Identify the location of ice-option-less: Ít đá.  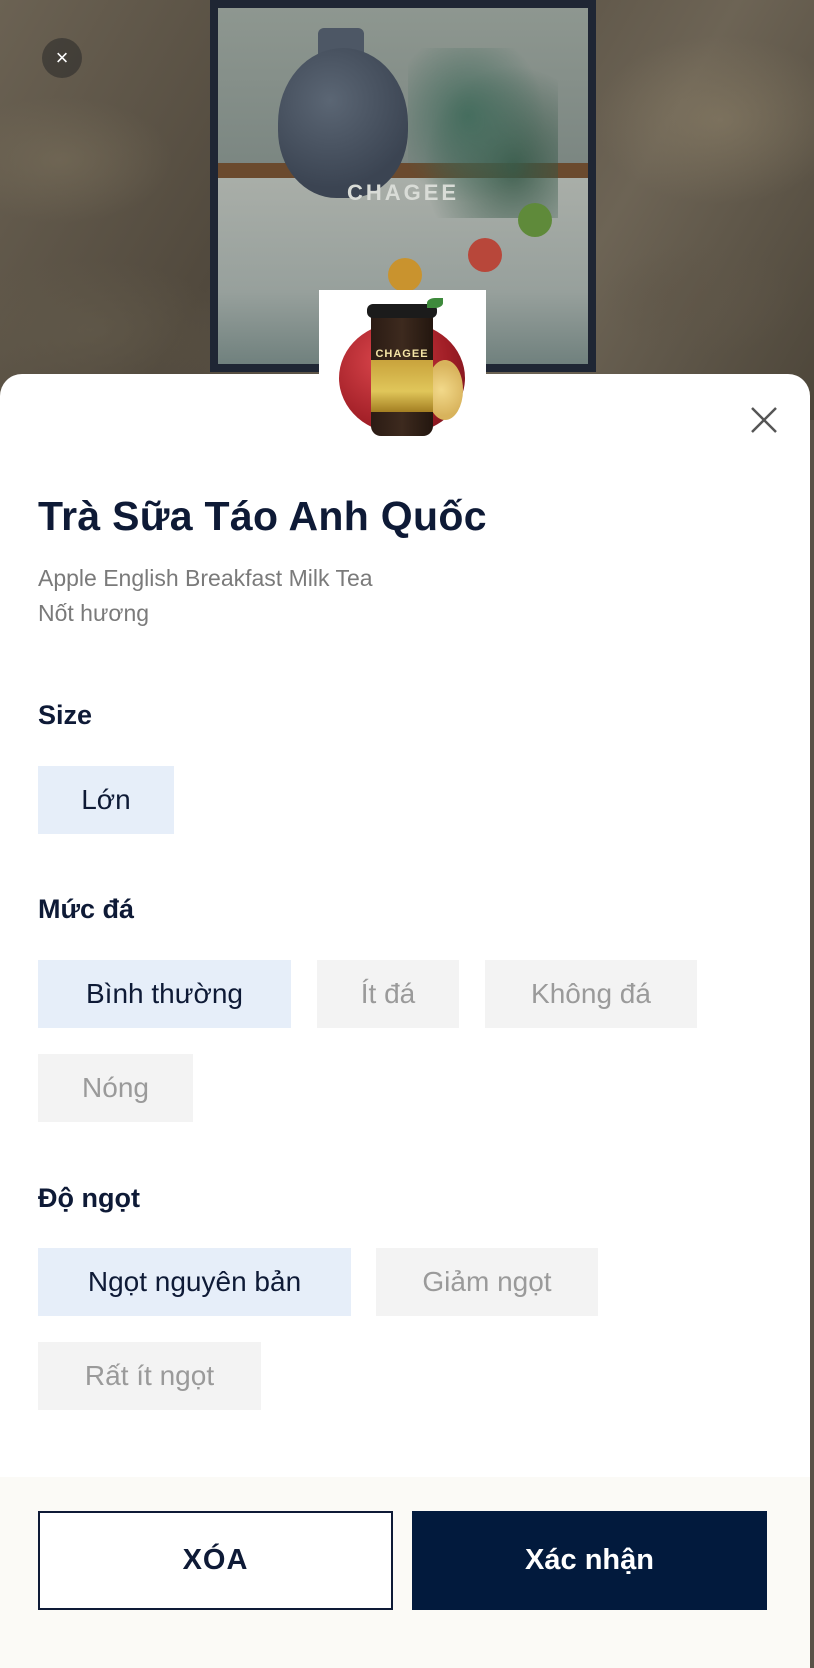
(388, 994).